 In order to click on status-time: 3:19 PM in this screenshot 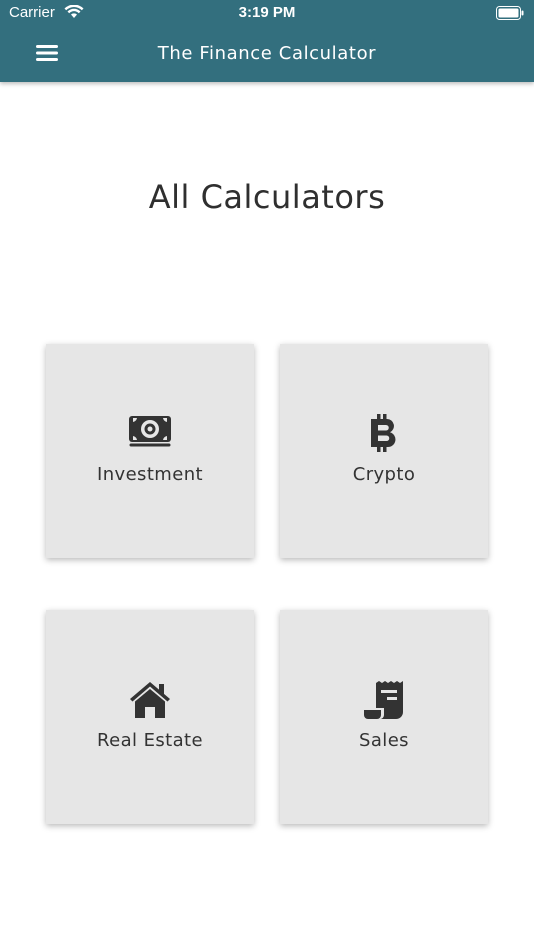, I will do `click(267, 12)`.